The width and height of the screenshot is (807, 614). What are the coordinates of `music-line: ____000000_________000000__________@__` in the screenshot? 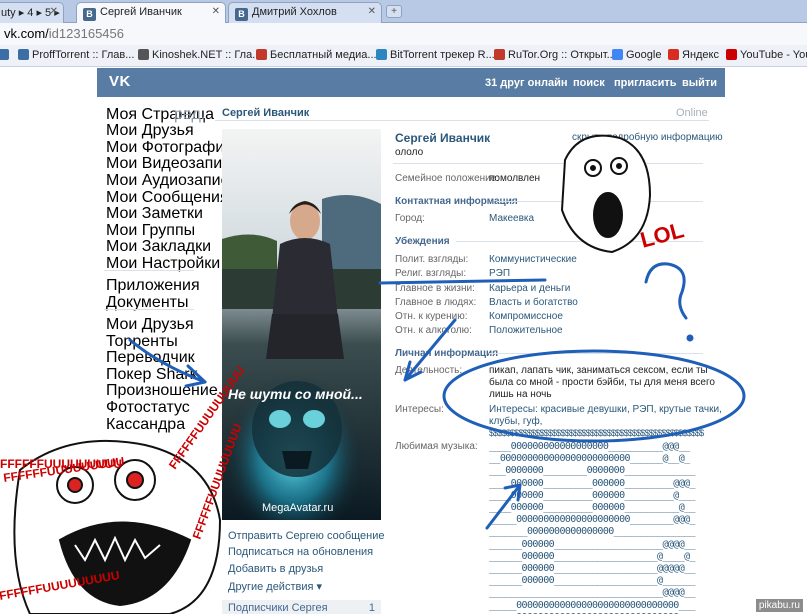 It's located at (592, 508).